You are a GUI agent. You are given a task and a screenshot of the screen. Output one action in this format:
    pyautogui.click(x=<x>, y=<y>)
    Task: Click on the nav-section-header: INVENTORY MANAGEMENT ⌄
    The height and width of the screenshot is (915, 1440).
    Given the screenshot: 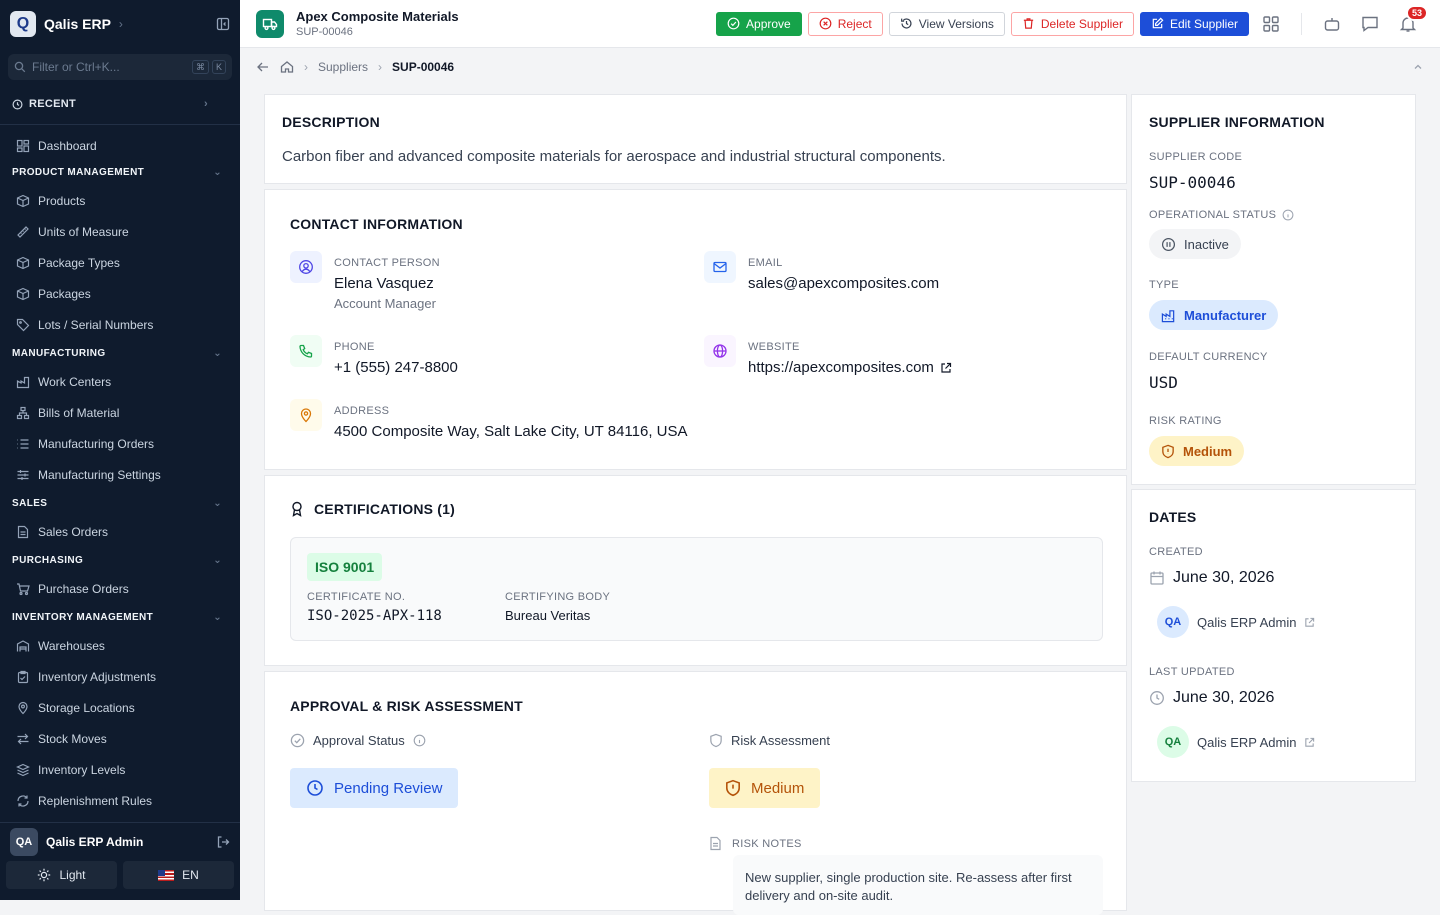 What is the action you would take?
    pyautogui.click(x=120, y=617)
    